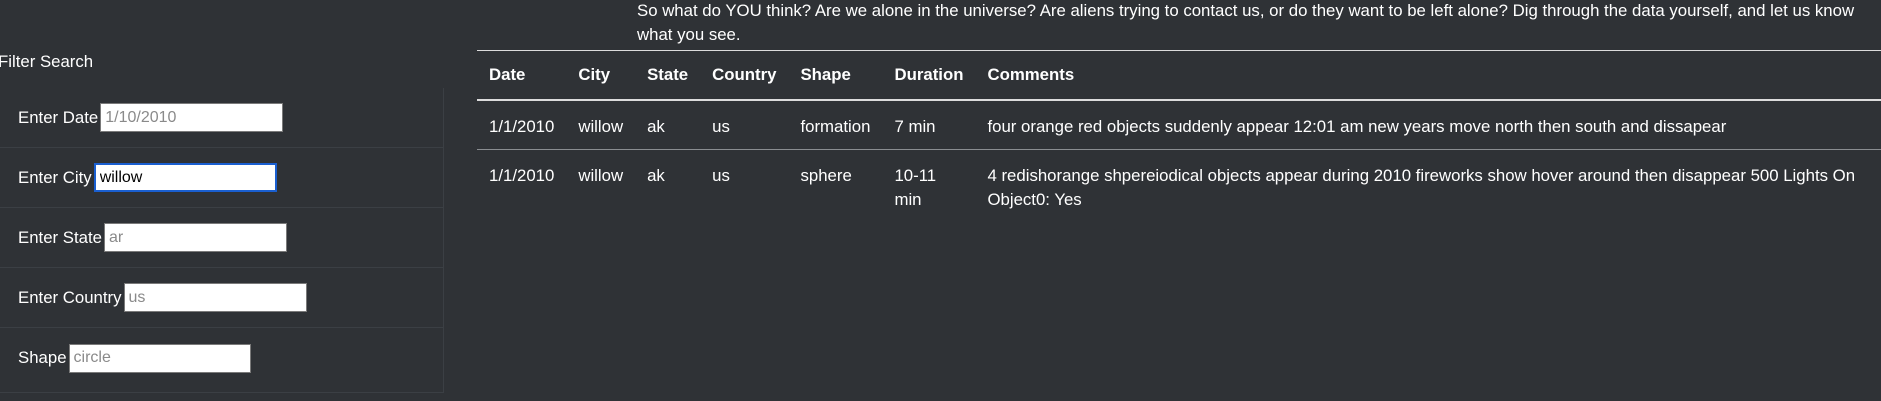 The height and width of the screenshot is (401, 1881). What do you see at coordinates (594, 74) in the screenshot?
I see `header-city: City` at bounding box center [594, 74].